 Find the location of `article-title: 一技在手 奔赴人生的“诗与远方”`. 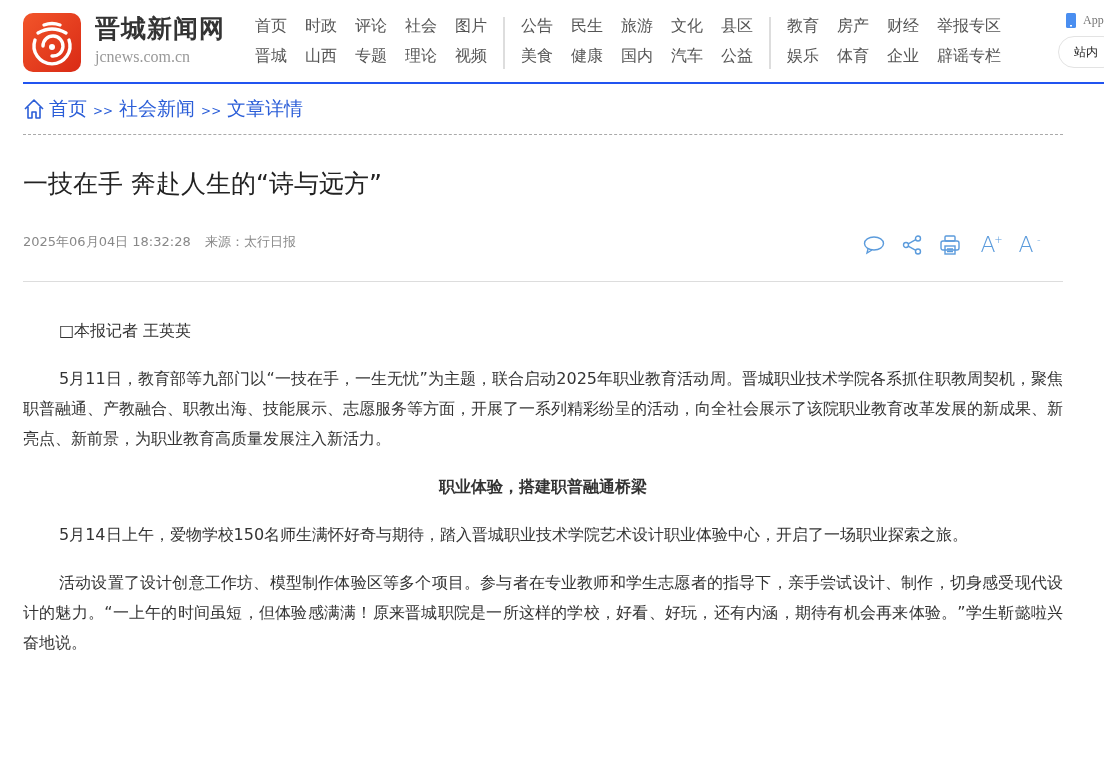

article-title: 一技在手 奔赴人生的“诗与远方” is located at coordinates (203, 184).